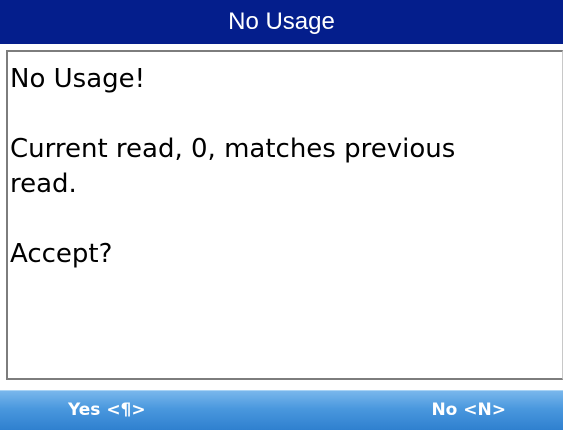  What do you see at coordinates (281, 410) in the screenshot?
I see `softkey-bar: Yes <¶> No <N>` at bounding box center [281, 410].